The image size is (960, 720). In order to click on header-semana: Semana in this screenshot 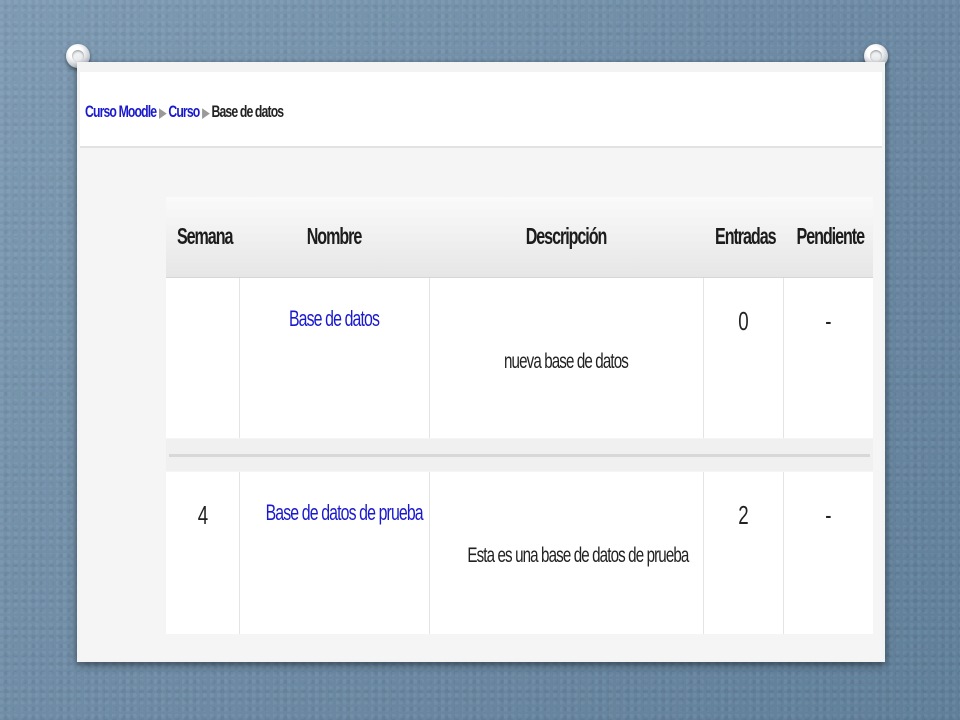, I will do `click(205, 236)`.